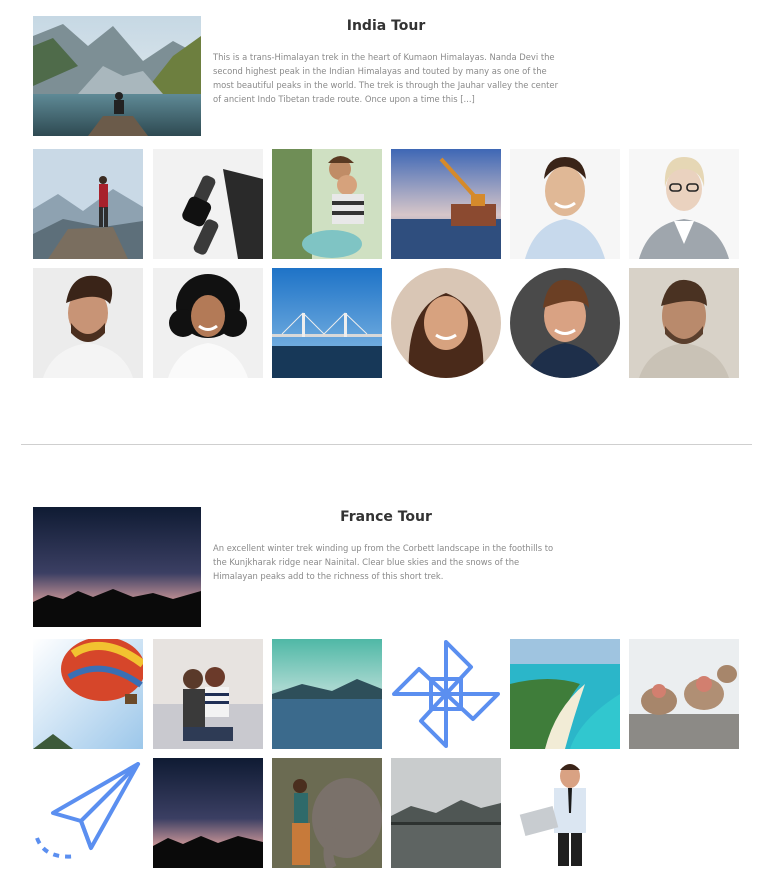 This screenshot has height=877, width=765. Describe the element at coordinates (117, 76) in the screenshot. I see `india-hero-image` at that location.